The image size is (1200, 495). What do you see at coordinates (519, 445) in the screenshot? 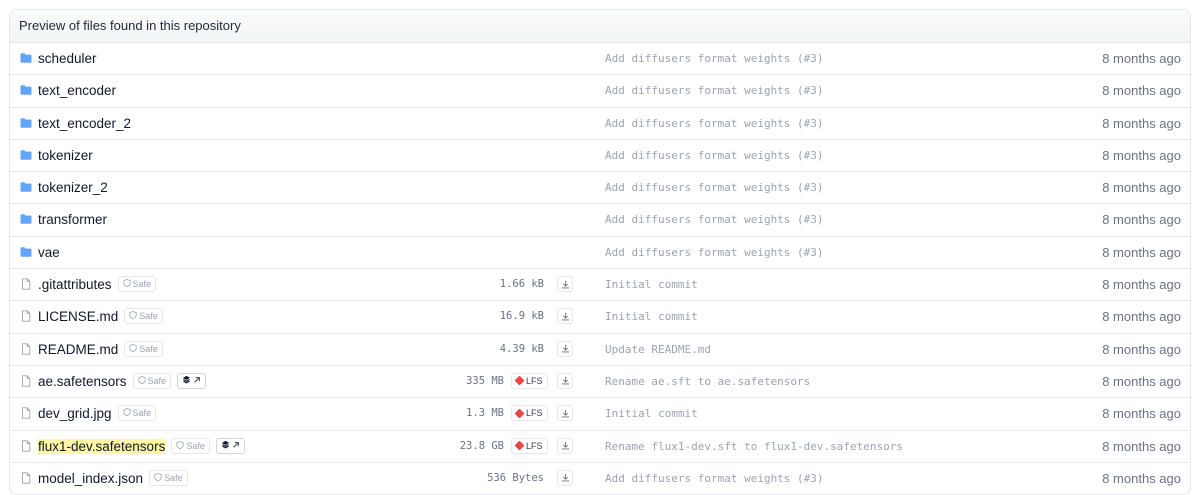
I see `lfs-cube-icon` at bounding box center [519, 445].